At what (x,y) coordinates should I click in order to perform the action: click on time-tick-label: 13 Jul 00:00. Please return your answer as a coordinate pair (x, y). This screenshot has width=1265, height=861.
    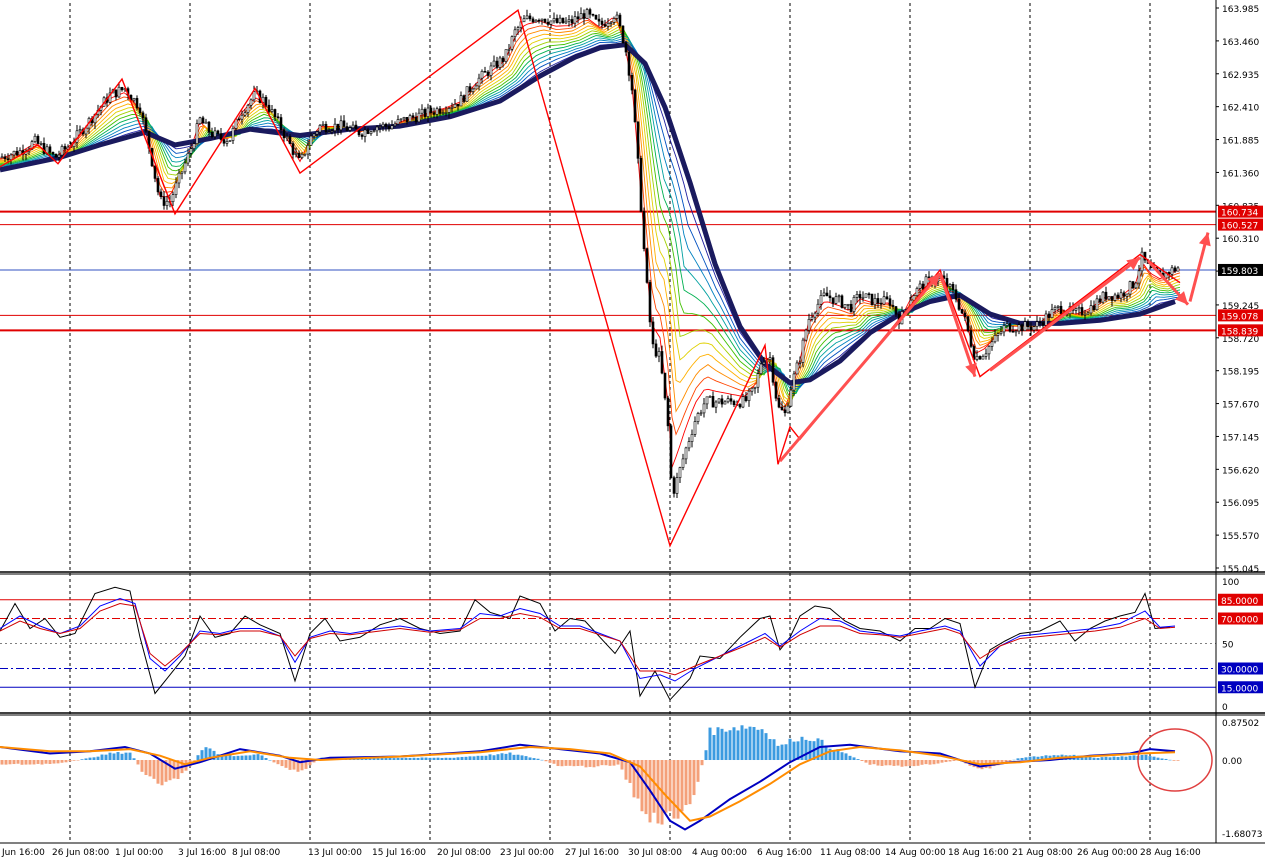
    Looking at the image, I should click on (335, 852).